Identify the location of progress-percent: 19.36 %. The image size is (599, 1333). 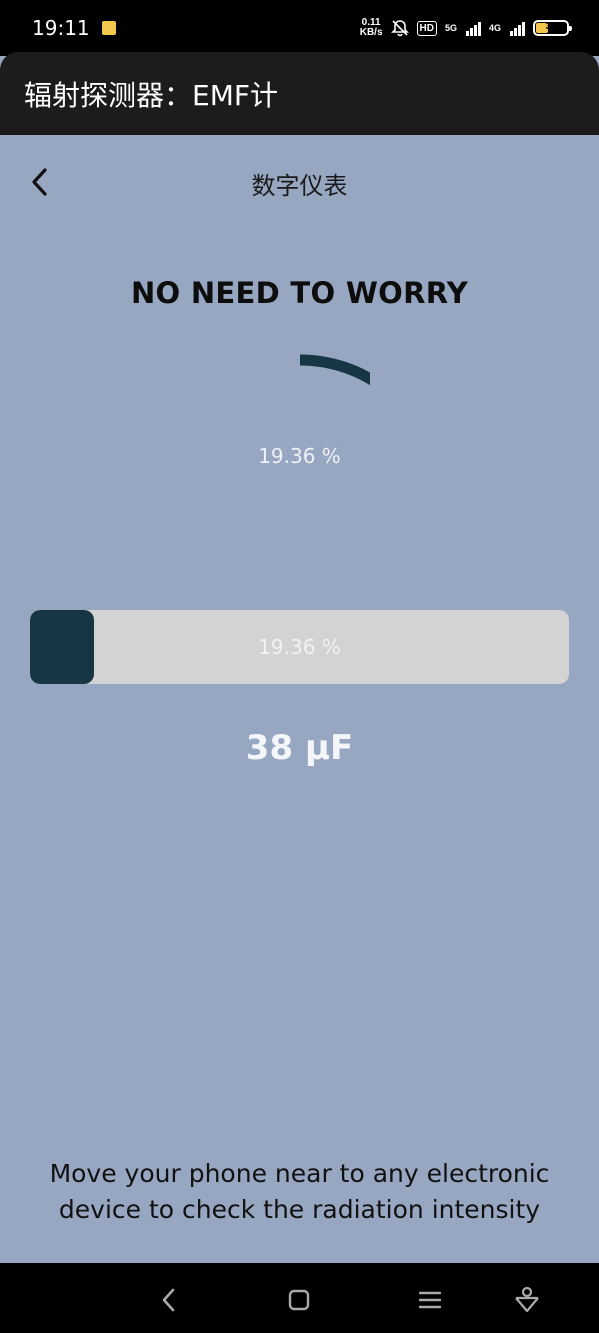
(299, 647).